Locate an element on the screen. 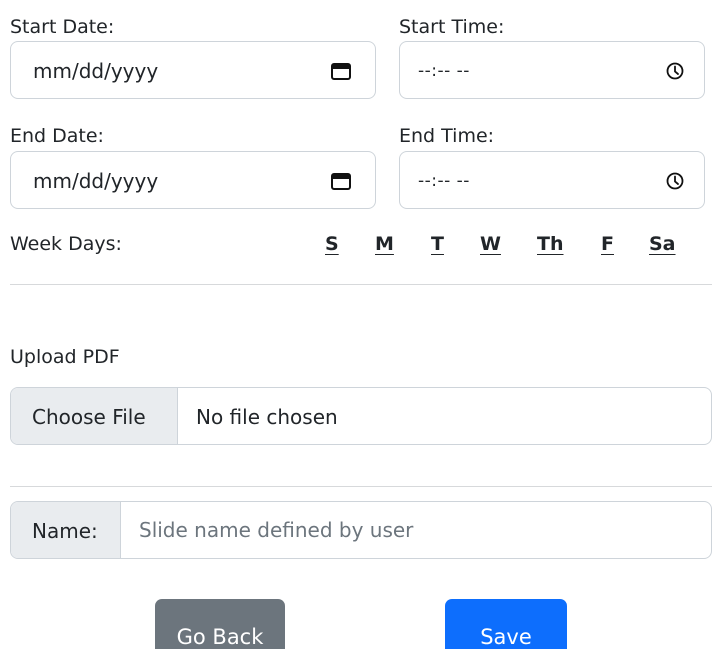 This screenshot has height=649, width=717. start-date-input: mm/dd/yyyy is located at coordinates (193, 70).